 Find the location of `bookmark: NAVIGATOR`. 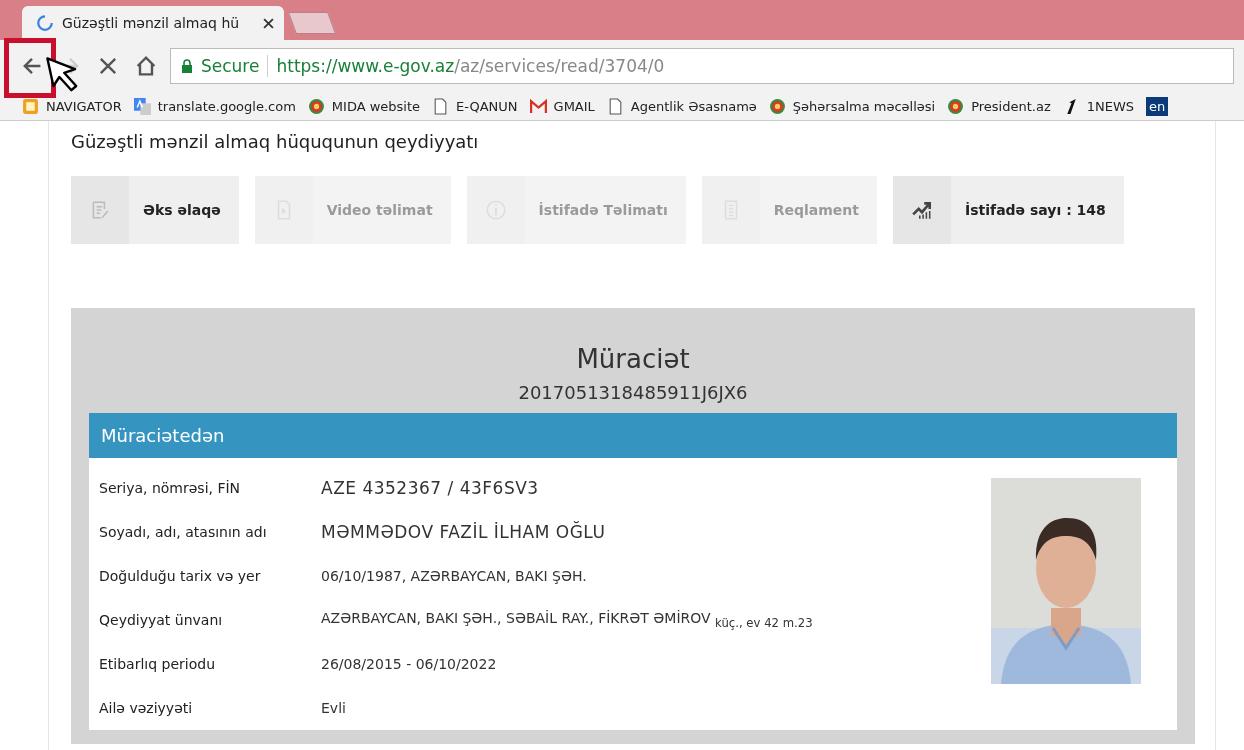

bookmark: NAVIGATOR is located at coordinates (72, 106).